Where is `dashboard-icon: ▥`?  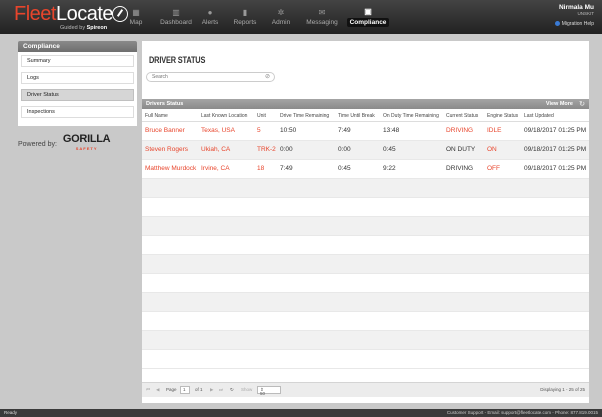
dashboard-icon: ▥ is located at coordinates (176, 12).